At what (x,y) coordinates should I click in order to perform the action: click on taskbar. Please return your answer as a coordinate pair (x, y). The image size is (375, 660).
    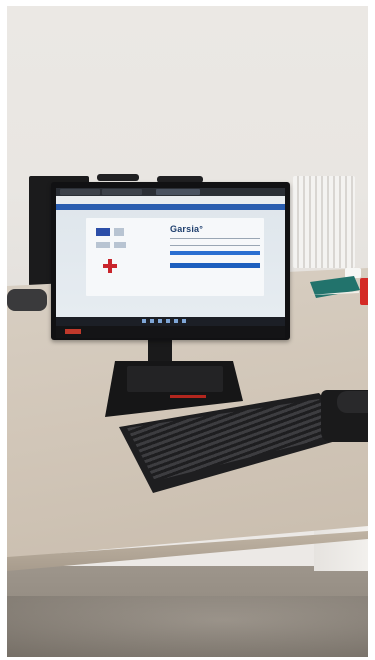
    Looking at the image, I should click on (170, 321).